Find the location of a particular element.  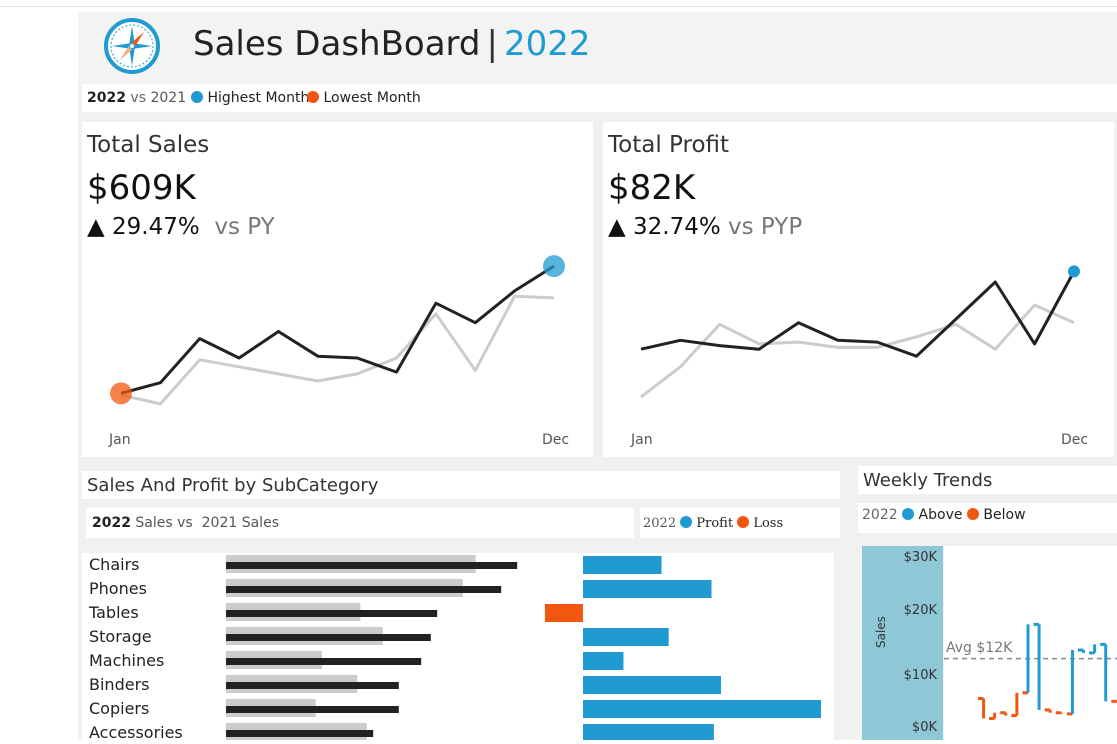

top-divider is located at coordinates (558, 6).